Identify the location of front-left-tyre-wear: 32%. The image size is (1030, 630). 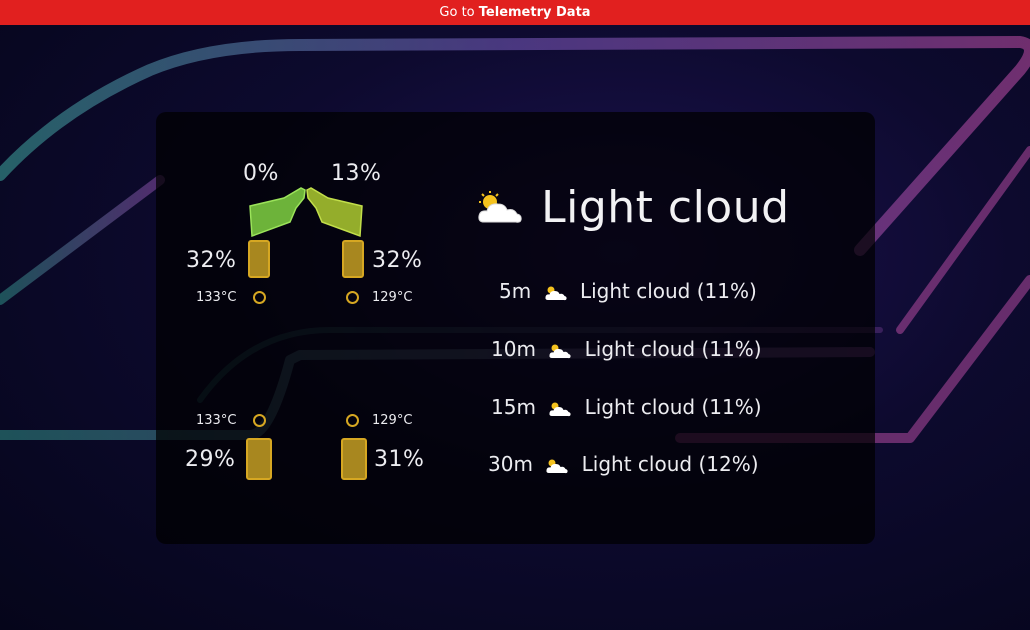
(211, 260).